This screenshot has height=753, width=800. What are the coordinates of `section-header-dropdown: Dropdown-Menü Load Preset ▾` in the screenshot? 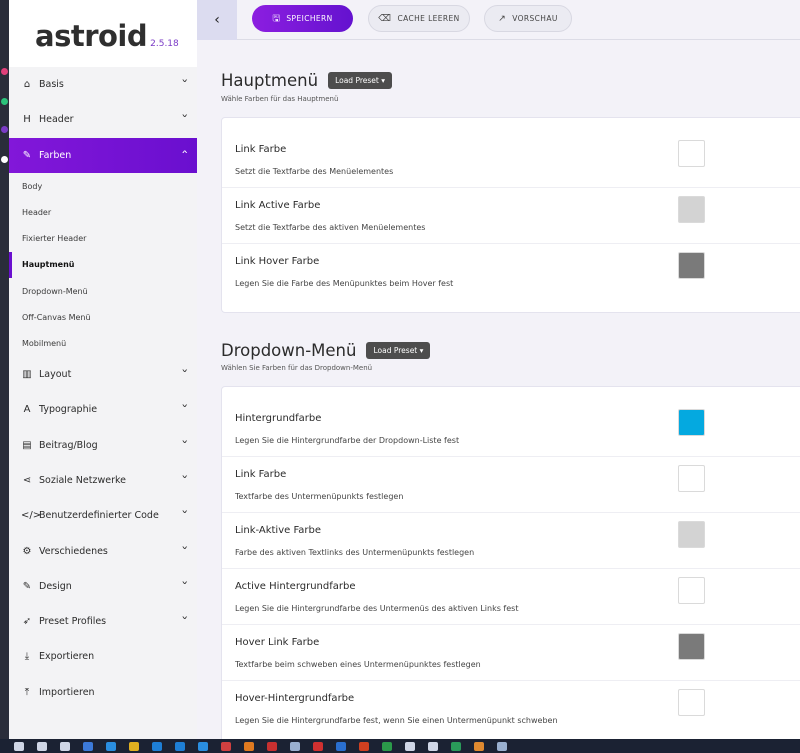 It's located at (326, 350).